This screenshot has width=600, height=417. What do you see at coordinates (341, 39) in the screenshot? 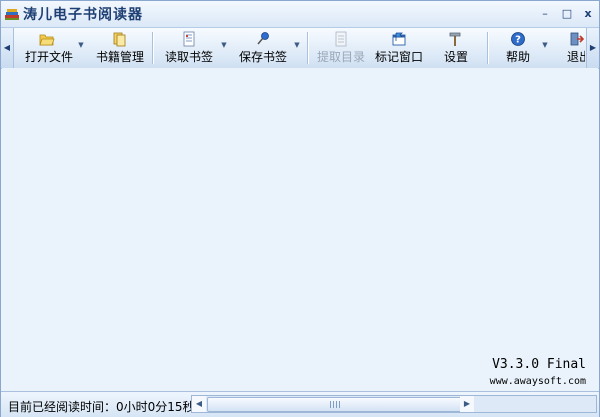
I see `extract-toc-icon` at bounding box center [341, 39].